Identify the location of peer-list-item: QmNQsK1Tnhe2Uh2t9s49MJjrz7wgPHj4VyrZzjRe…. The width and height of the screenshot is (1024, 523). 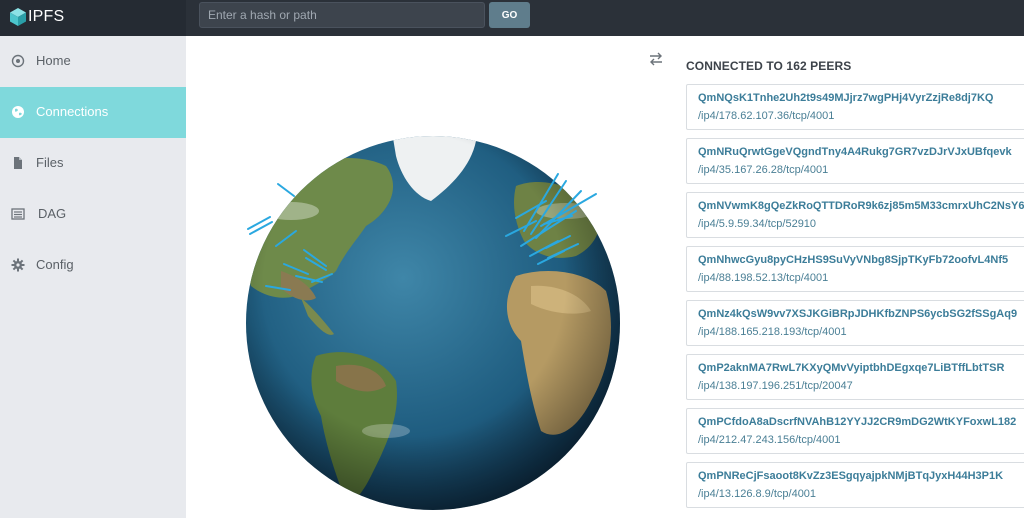
(855, 107).